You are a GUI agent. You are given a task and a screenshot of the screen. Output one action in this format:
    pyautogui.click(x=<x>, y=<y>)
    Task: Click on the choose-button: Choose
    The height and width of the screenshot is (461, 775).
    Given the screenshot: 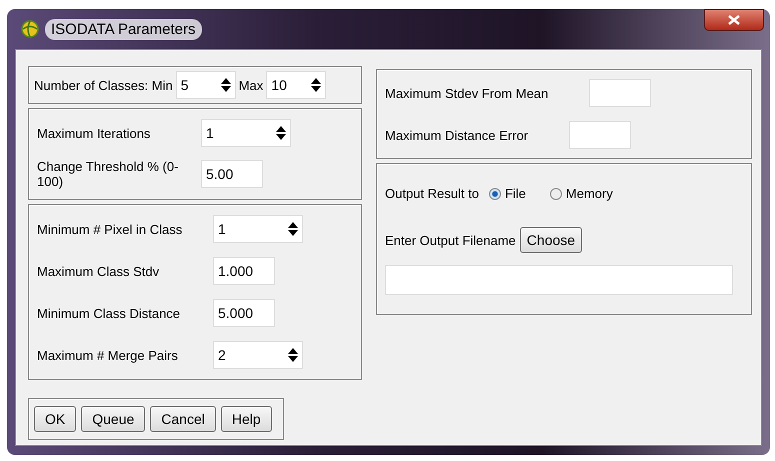 What is the action you would take?
    pyautogui.click(x=551, y=240)
    